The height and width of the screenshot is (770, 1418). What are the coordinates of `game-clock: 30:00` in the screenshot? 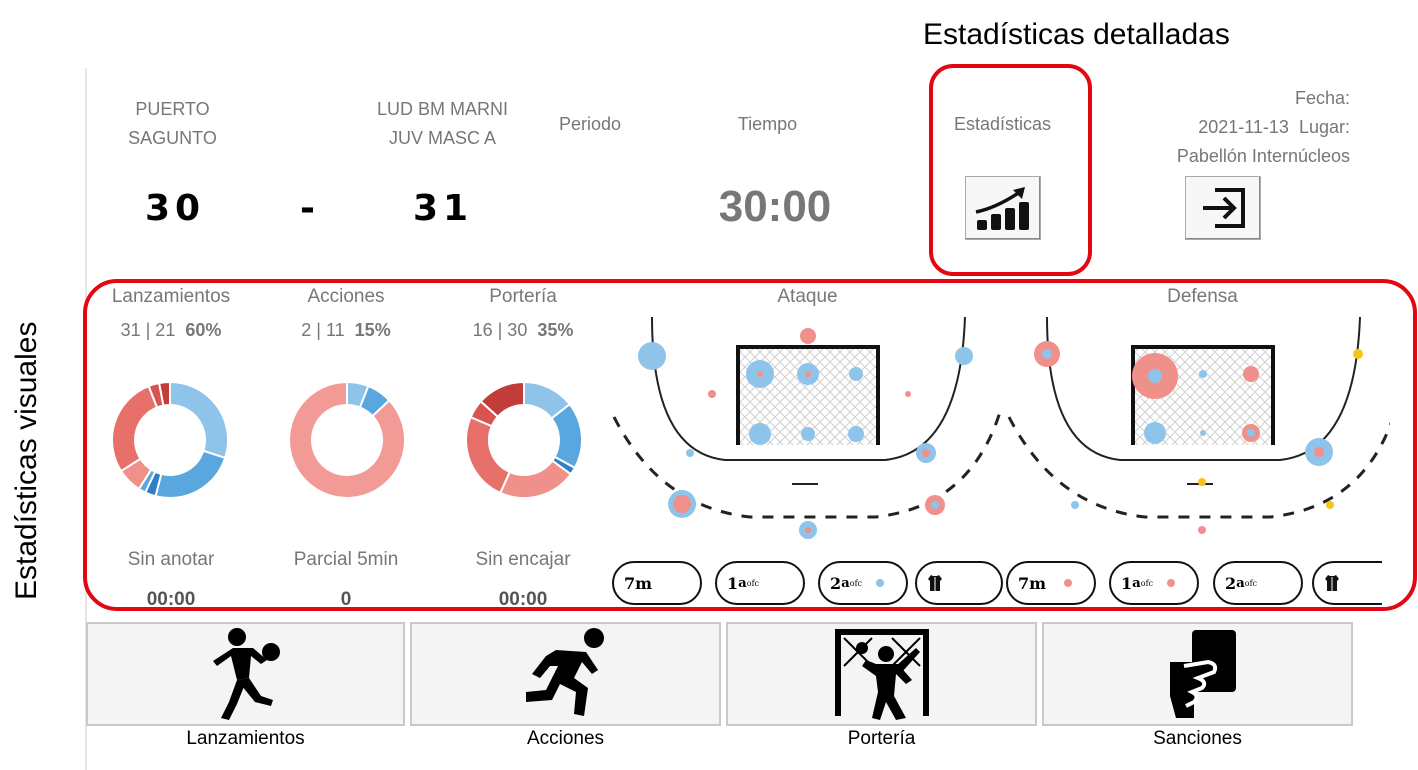 It's located at (775, 206).